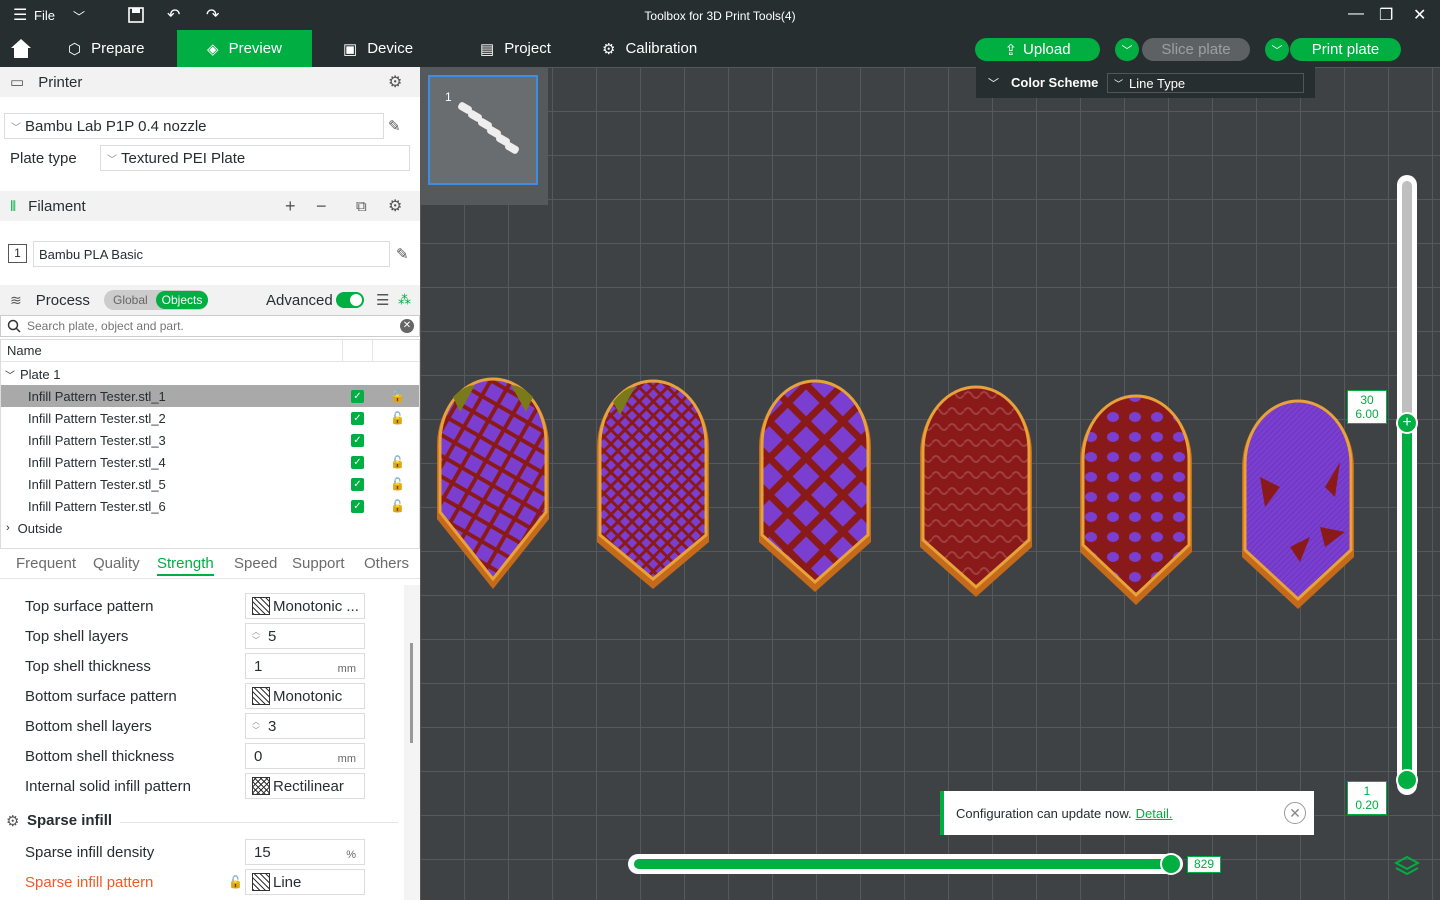 This screenshot has width=1440, height=900. Describe the element at coordinates (407, 326) in the screenshot. I see `clear-search-icon: ✕` at that location.